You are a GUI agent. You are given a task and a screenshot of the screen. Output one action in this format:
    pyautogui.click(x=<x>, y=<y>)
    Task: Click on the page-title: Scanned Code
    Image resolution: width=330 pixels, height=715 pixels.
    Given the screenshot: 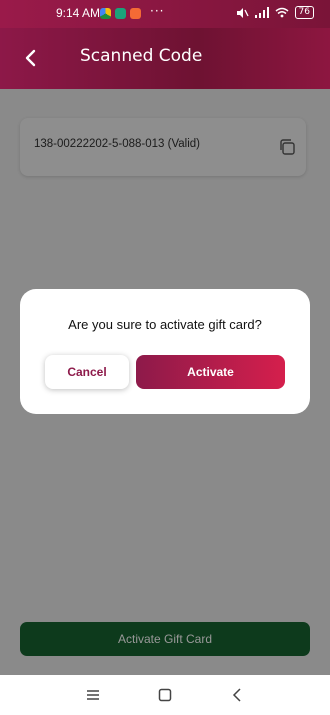 What is the action you would take?
    pyautogui.click(x=141, y=56)
    